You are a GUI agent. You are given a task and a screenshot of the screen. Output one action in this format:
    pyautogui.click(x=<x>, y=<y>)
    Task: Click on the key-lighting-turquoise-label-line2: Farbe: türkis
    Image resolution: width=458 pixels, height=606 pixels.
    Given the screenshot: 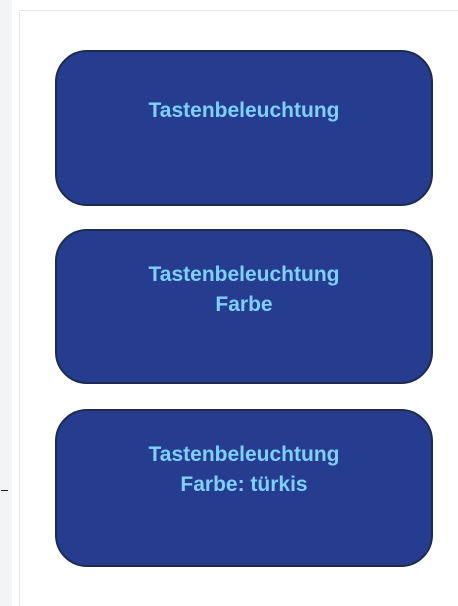 What is the action you would take?
    pyautogui.click(x=244, y=484)
    